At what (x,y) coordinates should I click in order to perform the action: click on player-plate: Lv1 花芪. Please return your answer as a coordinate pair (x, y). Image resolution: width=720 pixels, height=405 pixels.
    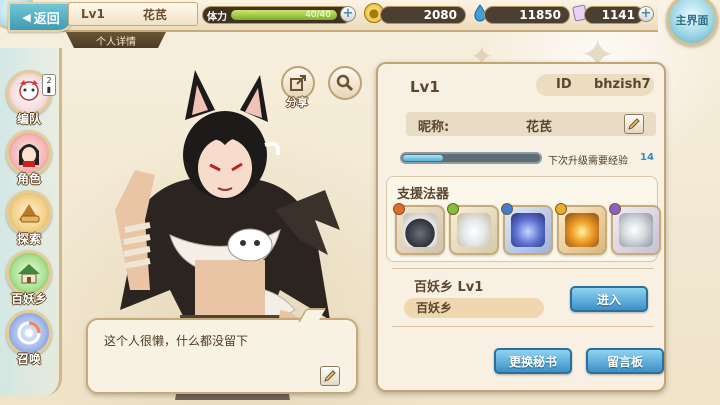
    Looking at the image, I should click on (133, 14).